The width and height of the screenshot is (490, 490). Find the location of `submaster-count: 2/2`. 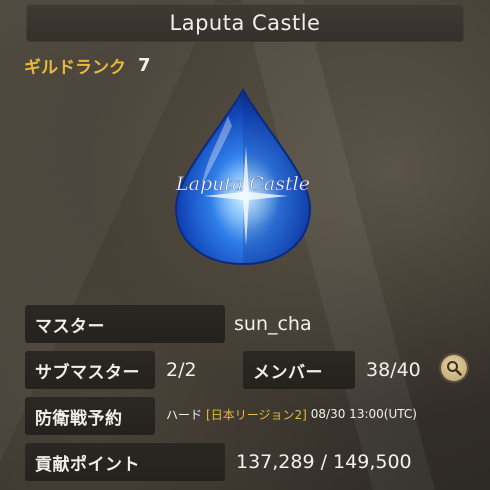

submaster-count: 2/2 is located at coordinates (181, 370).